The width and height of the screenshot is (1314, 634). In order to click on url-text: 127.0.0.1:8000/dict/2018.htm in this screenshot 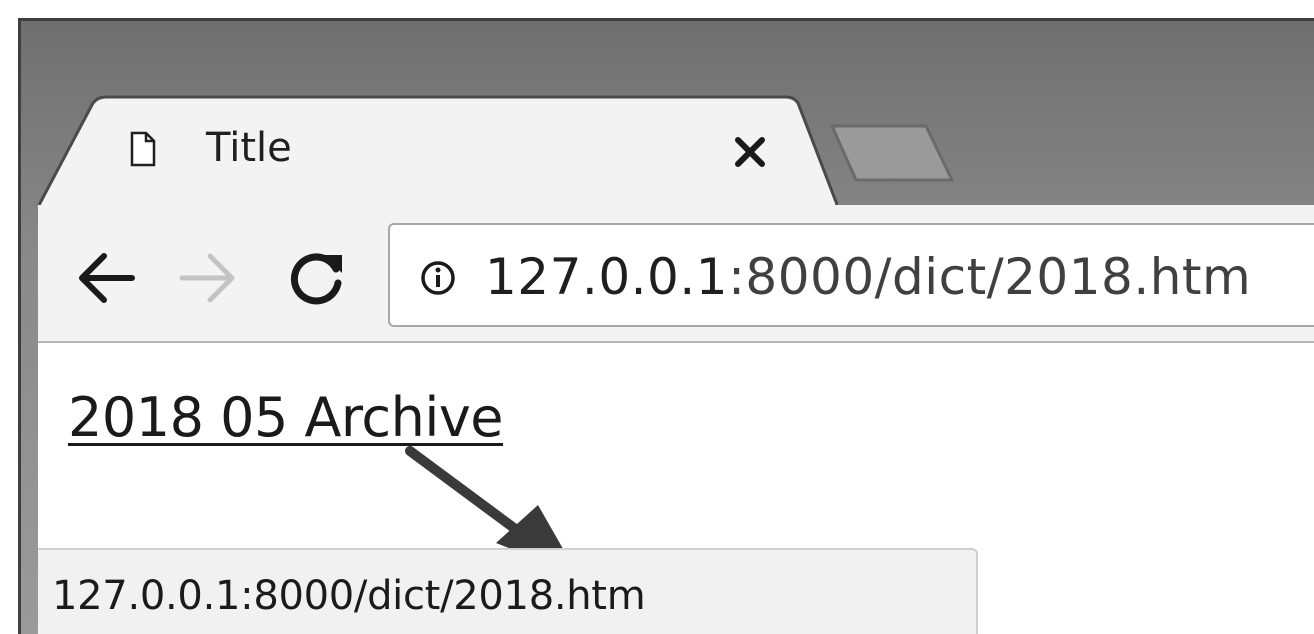, I will do `click(868, 277)`.